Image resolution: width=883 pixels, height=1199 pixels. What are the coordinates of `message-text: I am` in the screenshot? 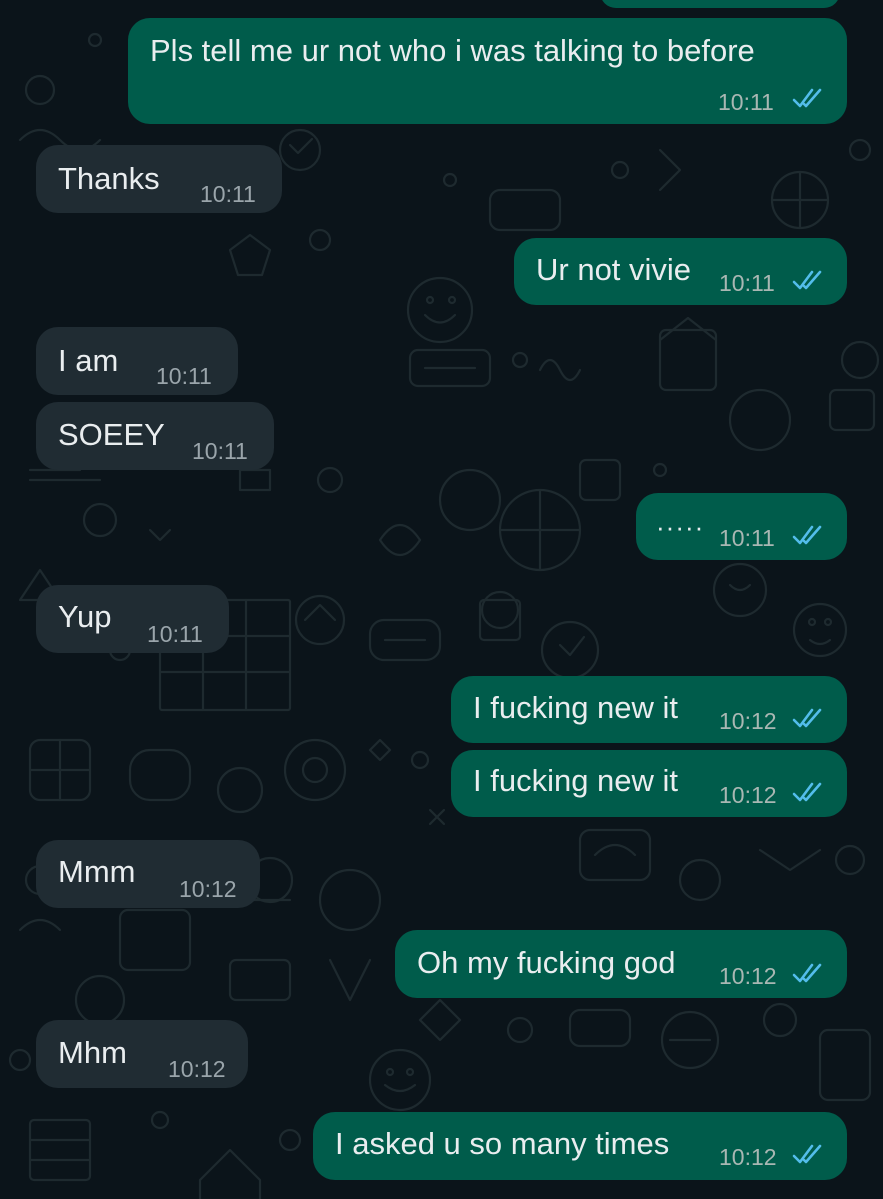 It's located at (88, 360).